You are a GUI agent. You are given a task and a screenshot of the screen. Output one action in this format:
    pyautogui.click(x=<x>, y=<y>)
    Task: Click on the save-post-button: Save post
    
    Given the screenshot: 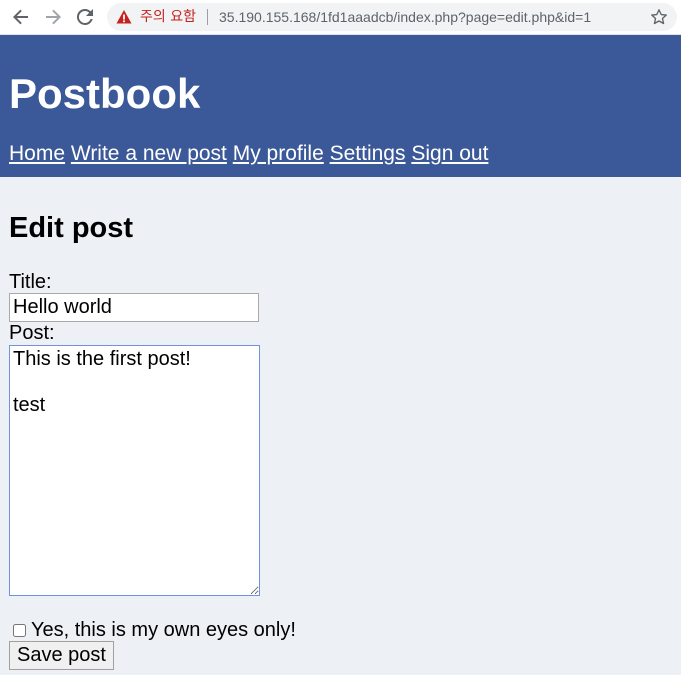 What is the action you would take?
    pyautogui.click(x=61, y=655)
    